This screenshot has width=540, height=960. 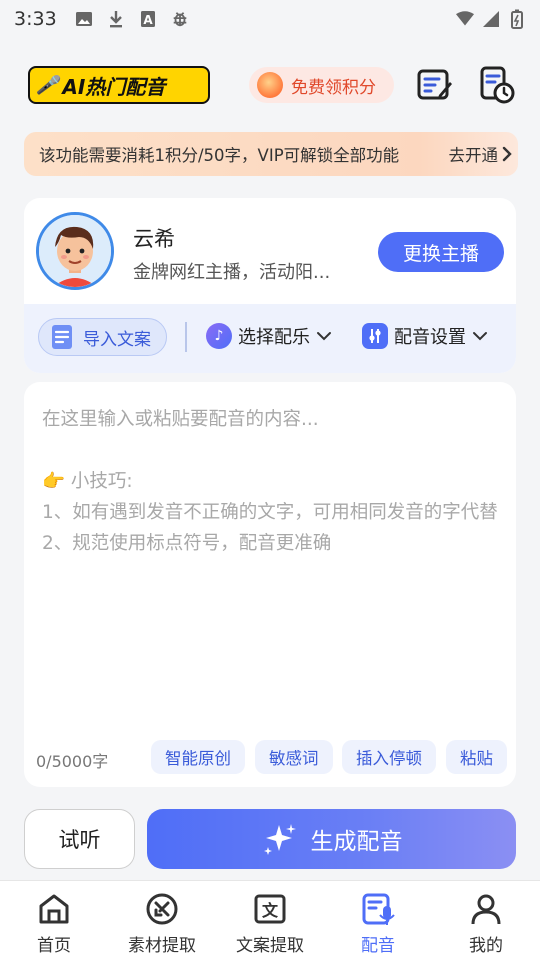 I want to click on status-time: 3:33, so click(x=35, y=19).